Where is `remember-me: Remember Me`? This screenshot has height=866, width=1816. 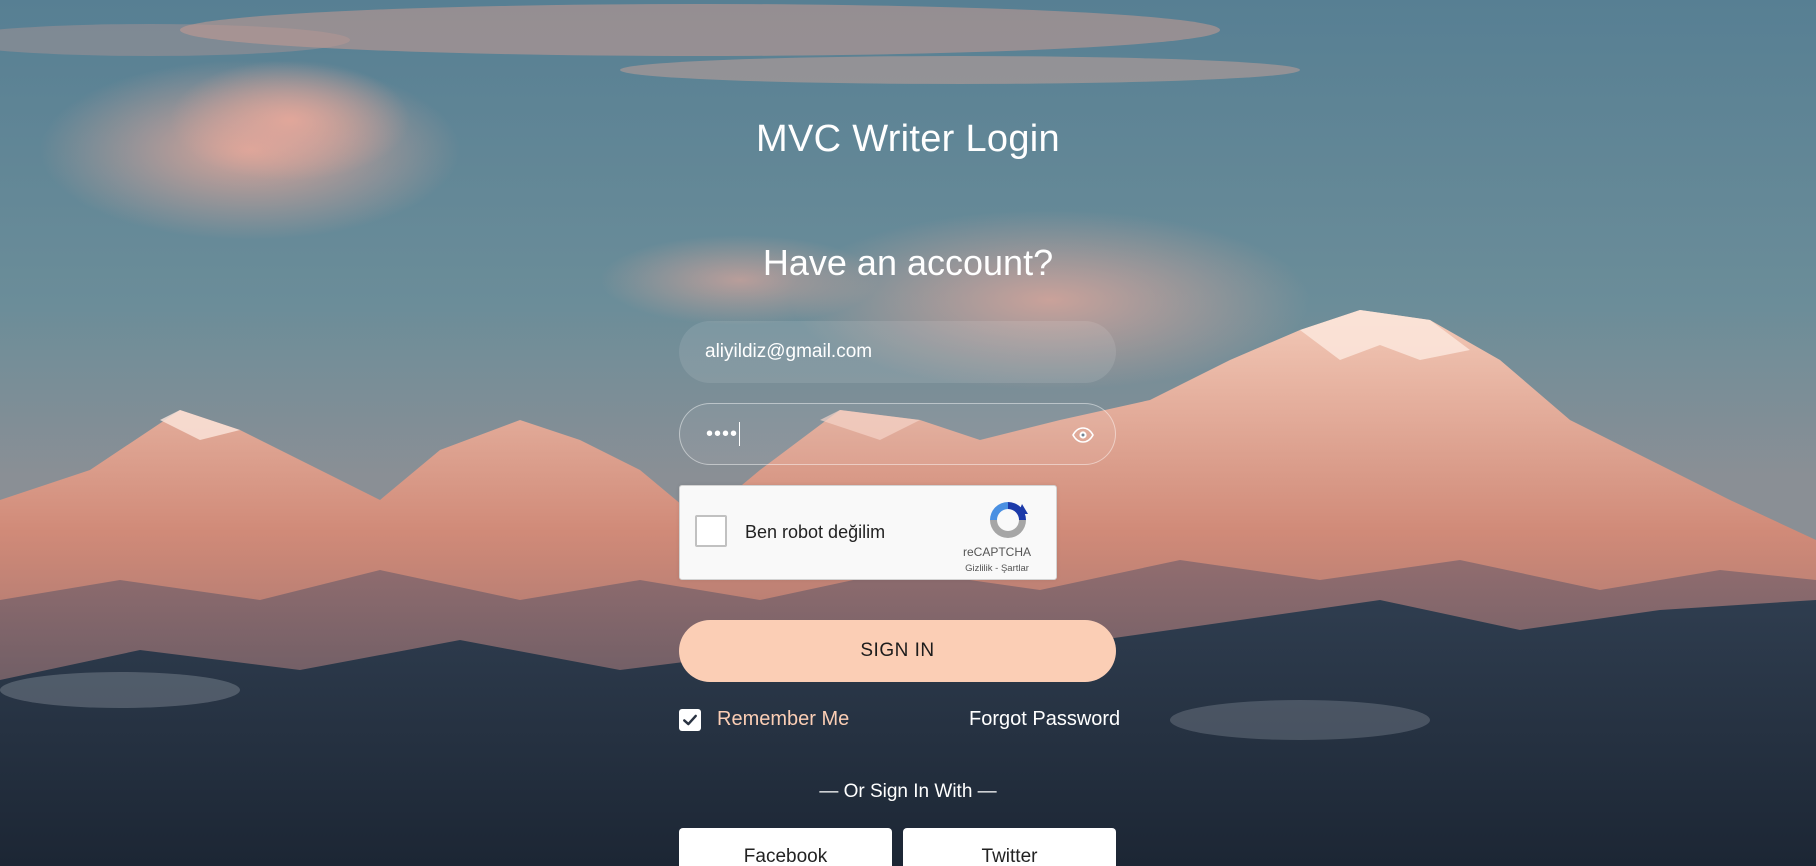 remember-me: Remember Me is located at coordinates (764, 719).